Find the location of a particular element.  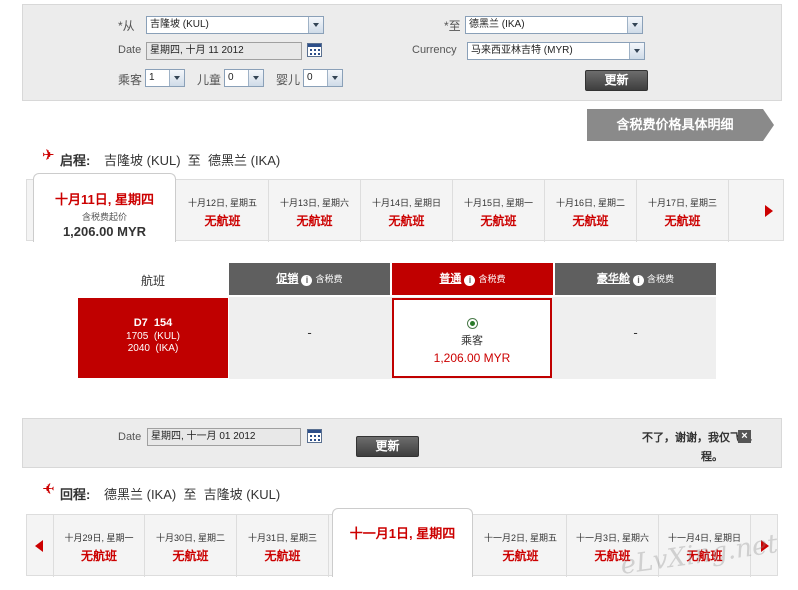

regular-fare-cell: 乘客 1,206.00 MYR is located at coordinates (472, 338).